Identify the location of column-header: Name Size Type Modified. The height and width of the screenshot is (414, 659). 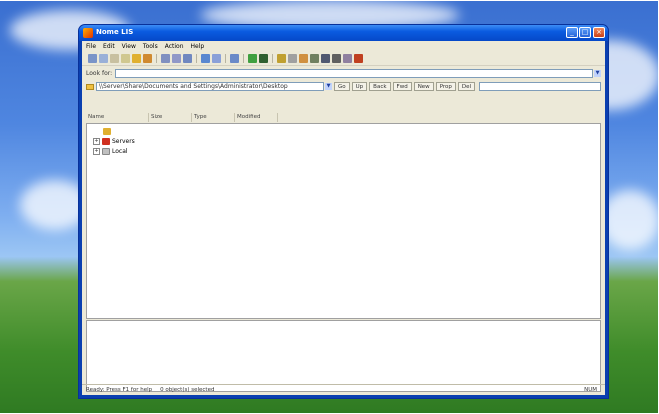
(343, 117).